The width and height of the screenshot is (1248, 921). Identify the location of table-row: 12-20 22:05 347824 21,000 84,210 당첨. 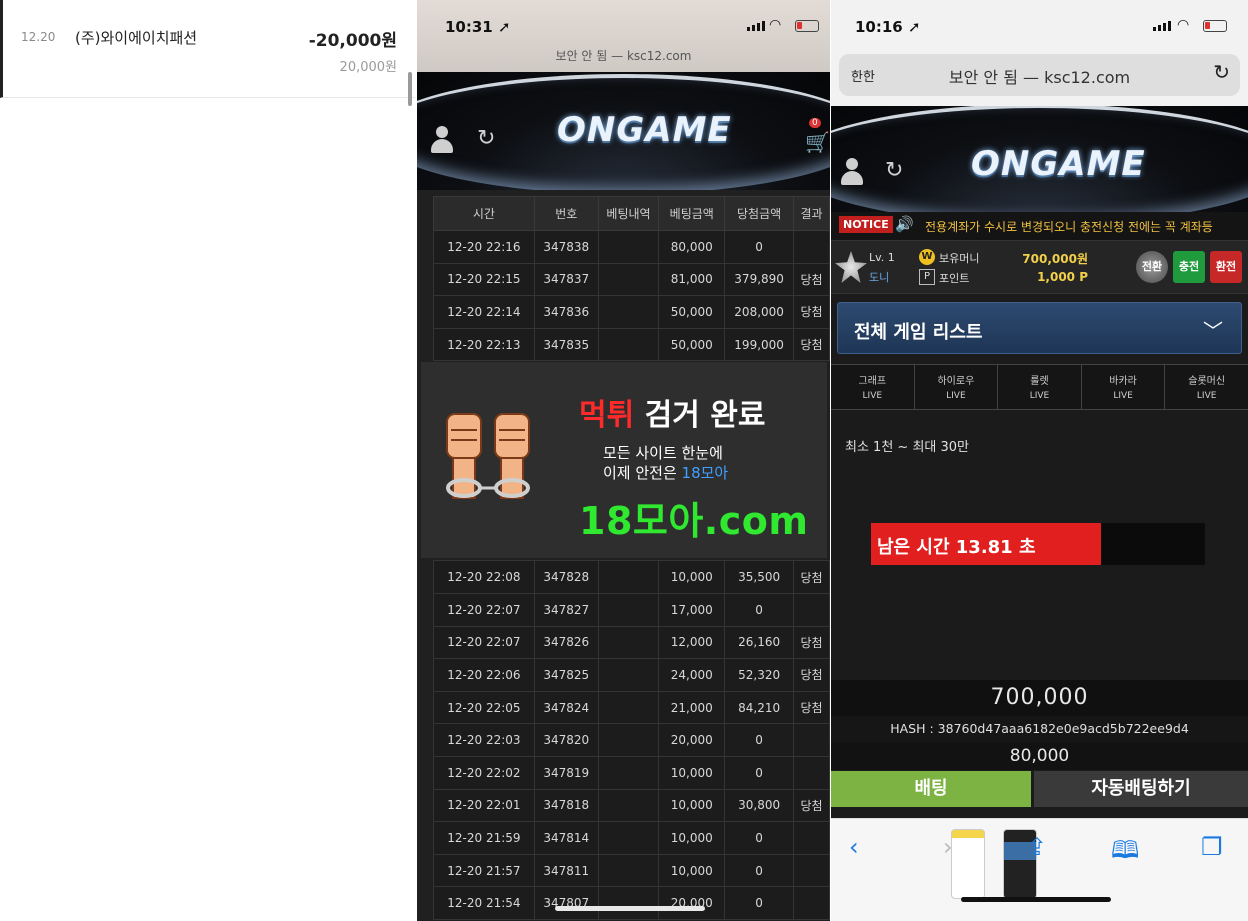
(631, 707).